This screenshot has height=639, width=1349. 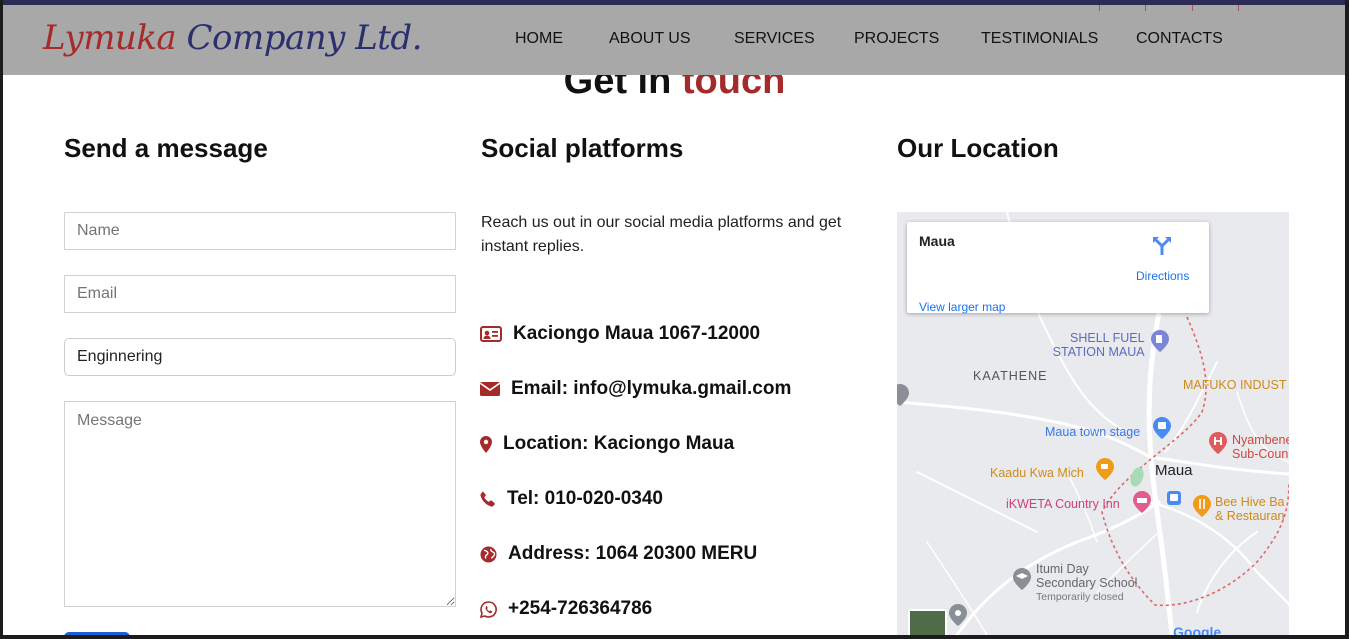 I want to click on directions-icon, so click(x=1162, y=247).